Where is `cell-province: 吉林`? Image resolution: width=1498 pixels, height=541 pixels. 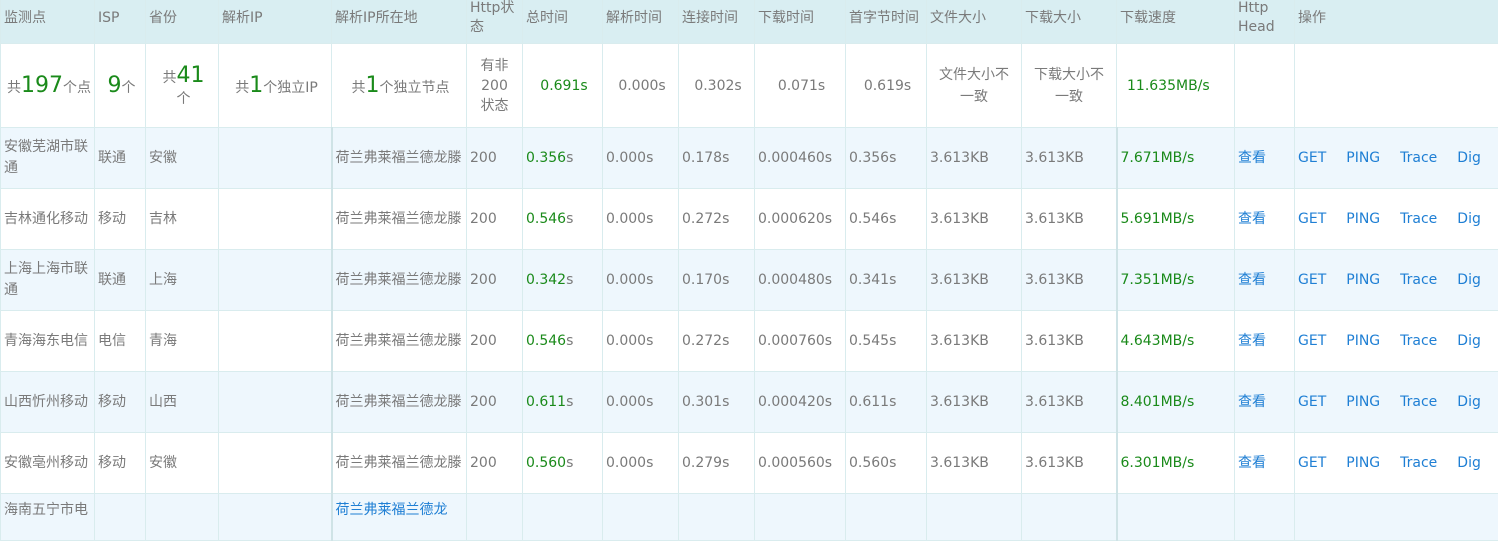
cell-province: 吉林 is located at coordinates (182, 219).